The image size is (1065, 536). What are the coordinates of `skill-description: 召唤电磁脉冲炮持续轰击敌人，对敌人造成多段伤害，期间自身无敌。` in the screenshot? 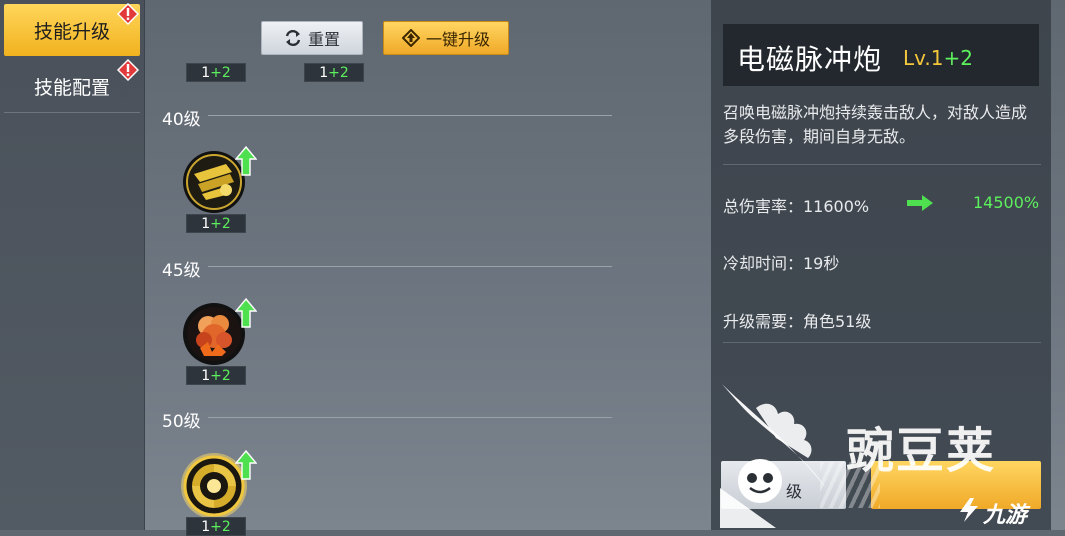 It's located at (875, 124).